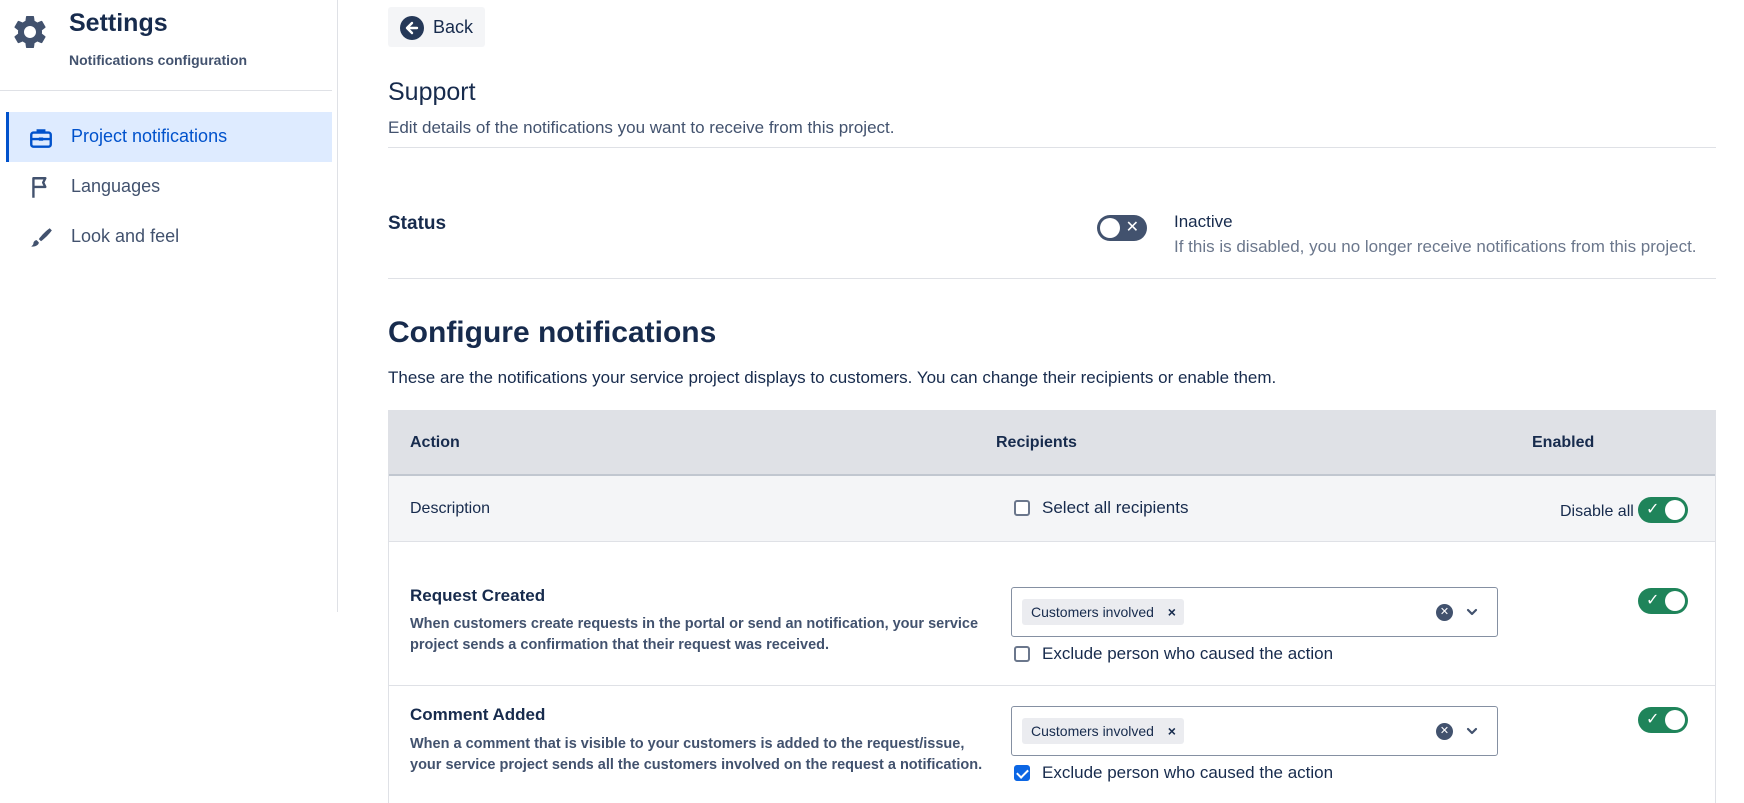 The image size is (1744, 803). What do you see at coordinates (39, 187) in the screenshot?
I see `flag-icon` at bounding box center [39, 187].